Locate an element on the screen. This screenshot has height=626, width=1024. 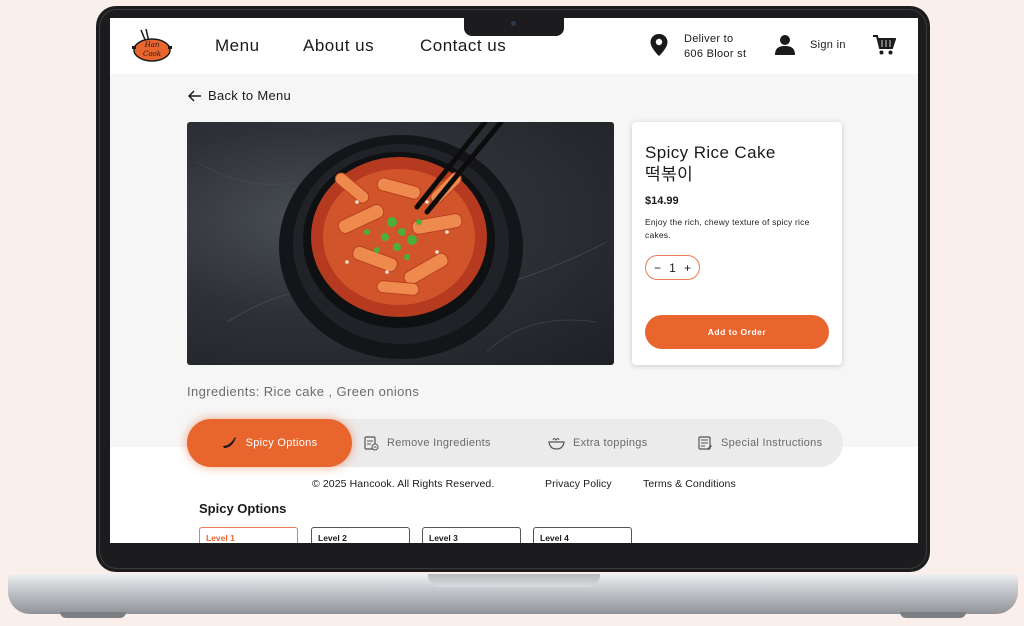
camera-dot is located at coordinates (513, 23).